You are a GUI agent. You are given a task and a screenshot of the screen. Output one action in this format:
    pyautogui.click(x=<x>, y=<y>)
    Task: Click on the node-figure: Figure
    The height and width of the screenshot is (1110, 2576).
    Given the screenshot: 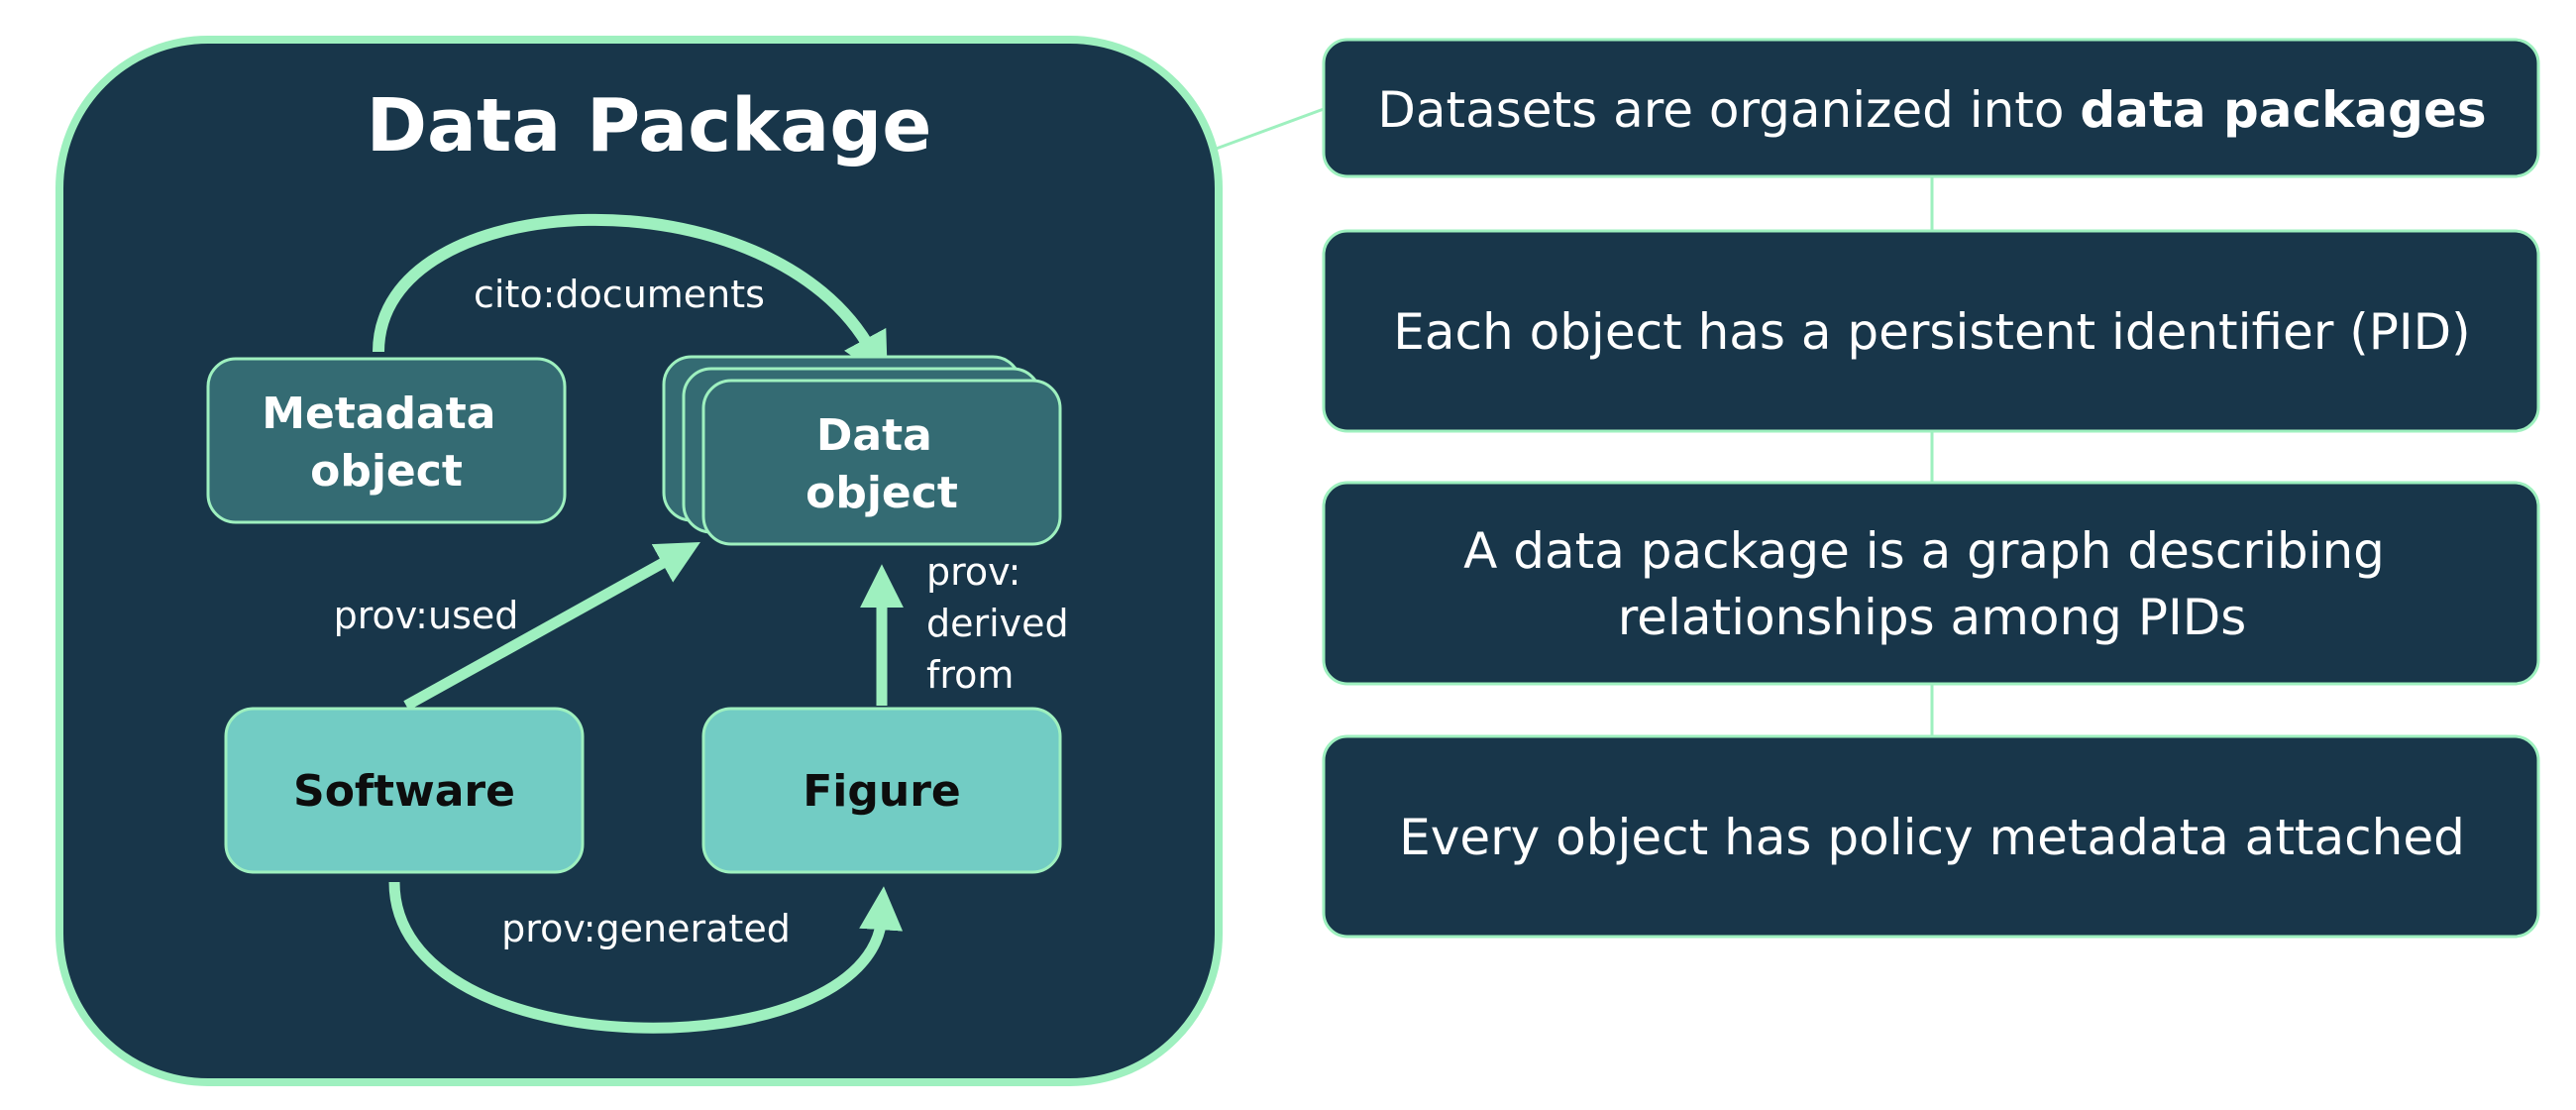 What is the action you would take?
    pyautogui.click(x=881, y=790)
    